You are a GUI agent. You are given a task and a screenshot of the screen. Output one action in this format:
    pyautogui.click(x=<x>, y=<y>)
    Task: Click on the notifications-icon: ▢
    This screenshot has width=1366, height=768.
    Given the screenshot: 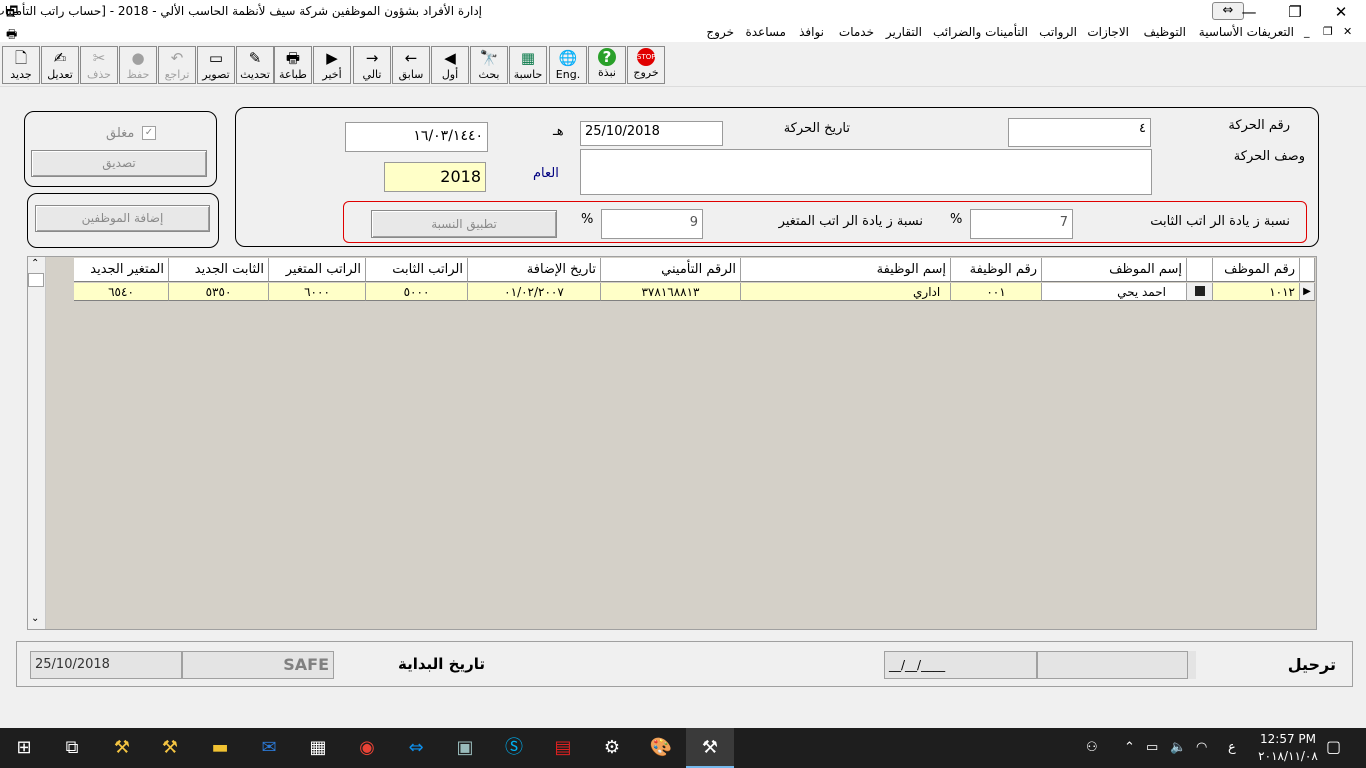 What is the action you would take?
    pyautogui.click(x=1333, y=746)
    